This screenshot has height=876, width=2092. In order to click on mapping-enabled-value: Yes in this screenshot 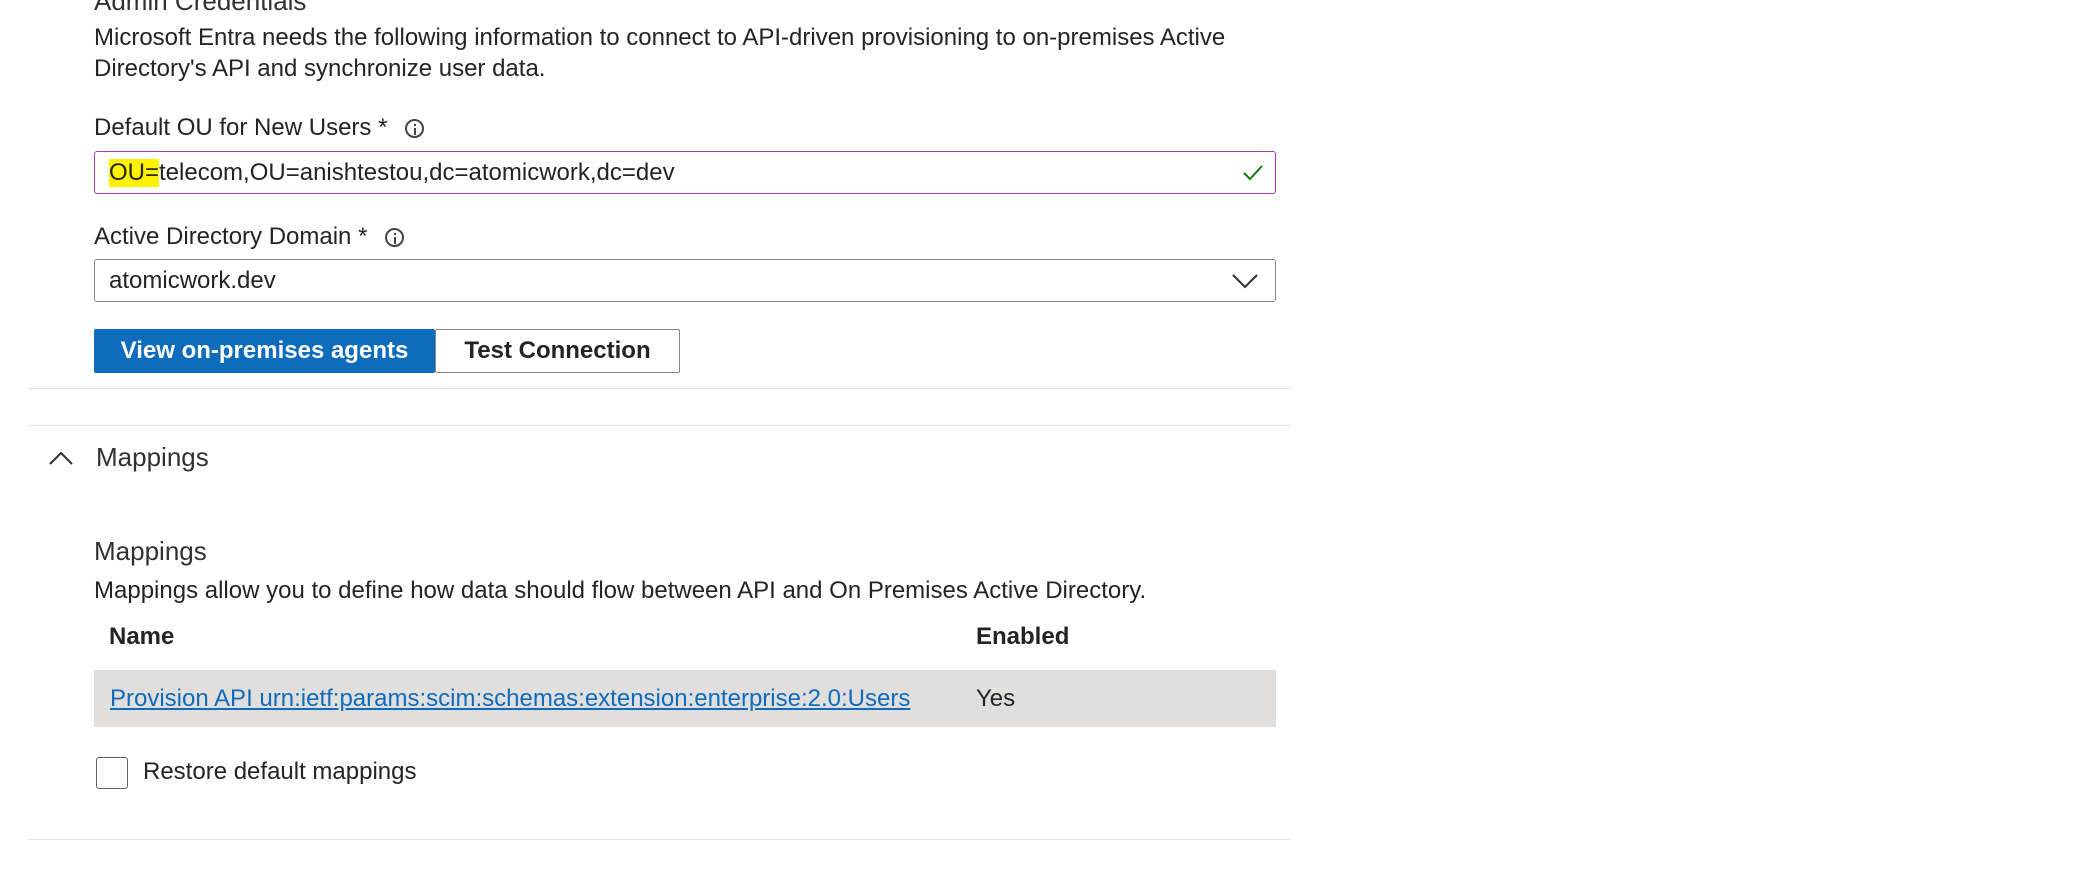, I will do `click(996, 698)`.